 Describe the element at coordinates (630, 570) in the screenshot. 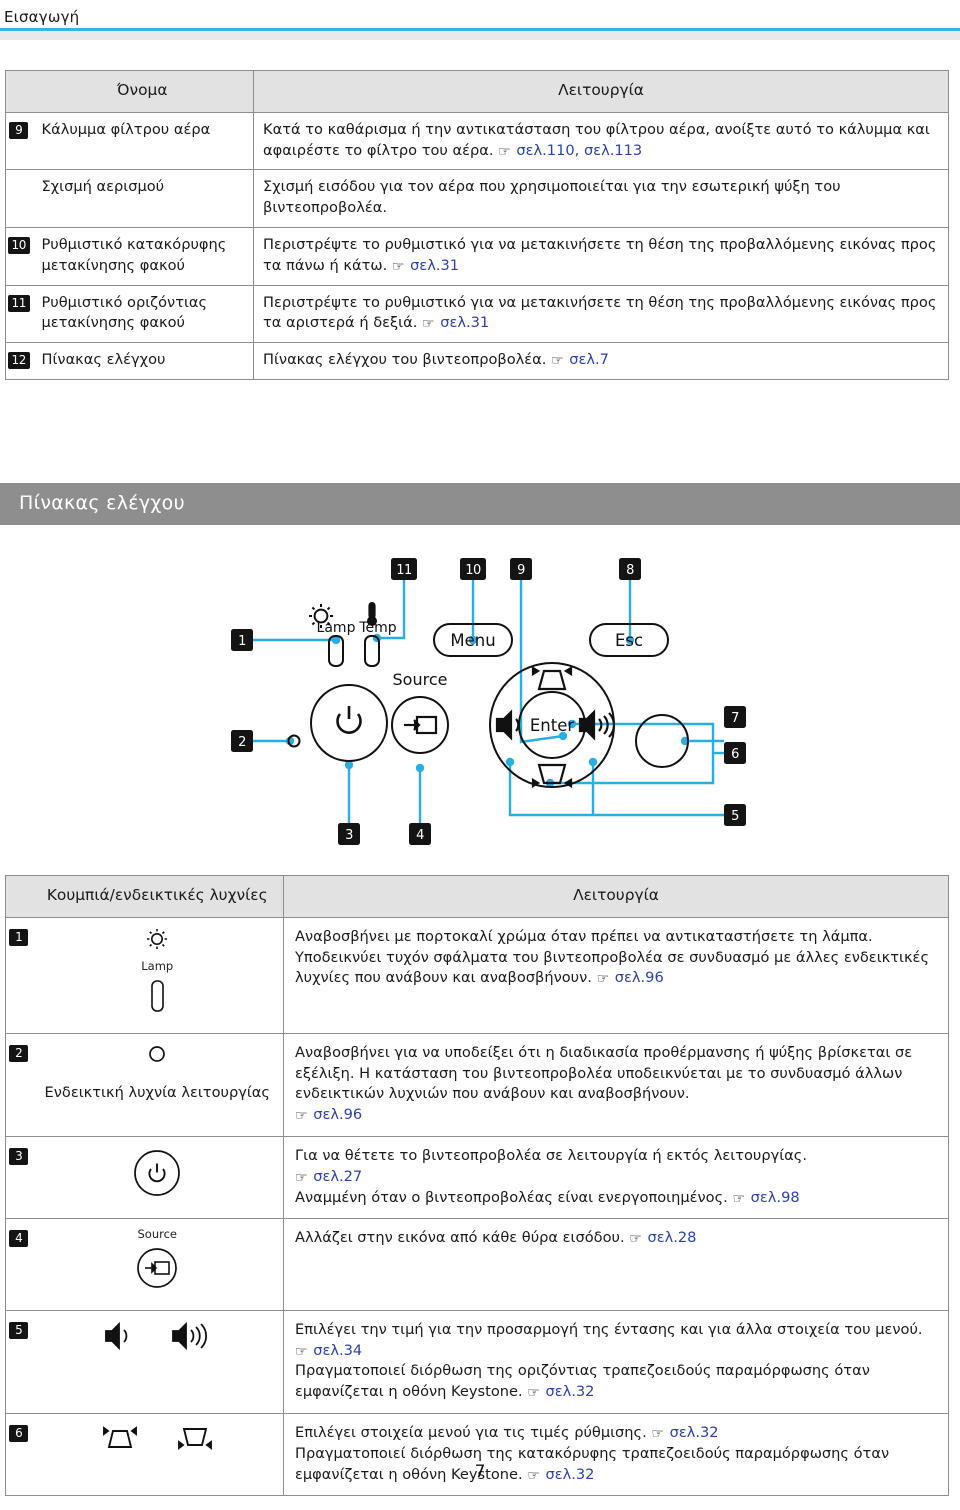

I see `svg-text: 8` at that location.